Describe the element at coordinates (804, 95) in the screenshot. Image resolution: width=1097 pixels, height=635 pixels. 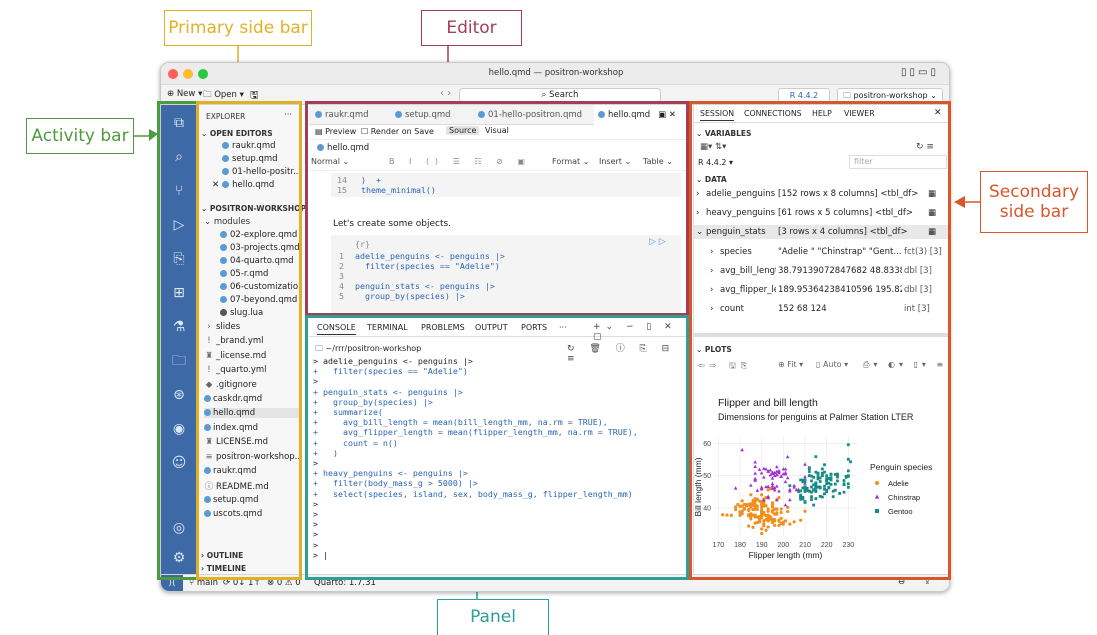
I see `r-version-label: R 4.4.2` at that location.